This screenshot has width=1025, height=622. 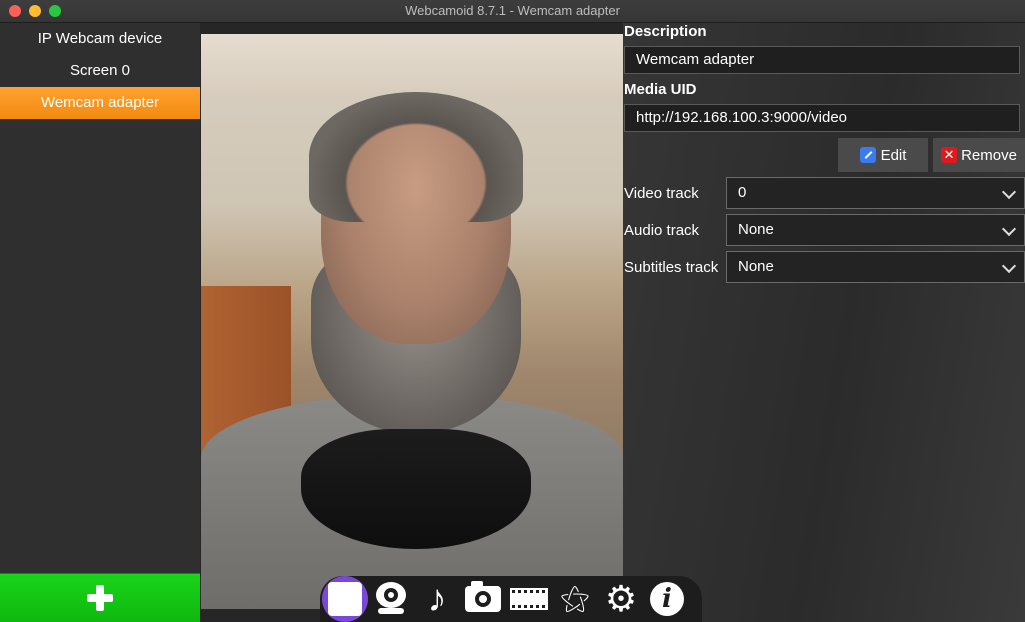 What do you see at coordinates (416, 489) in the screenshot?
I see `video-mask` at bounding box center [416, 489].